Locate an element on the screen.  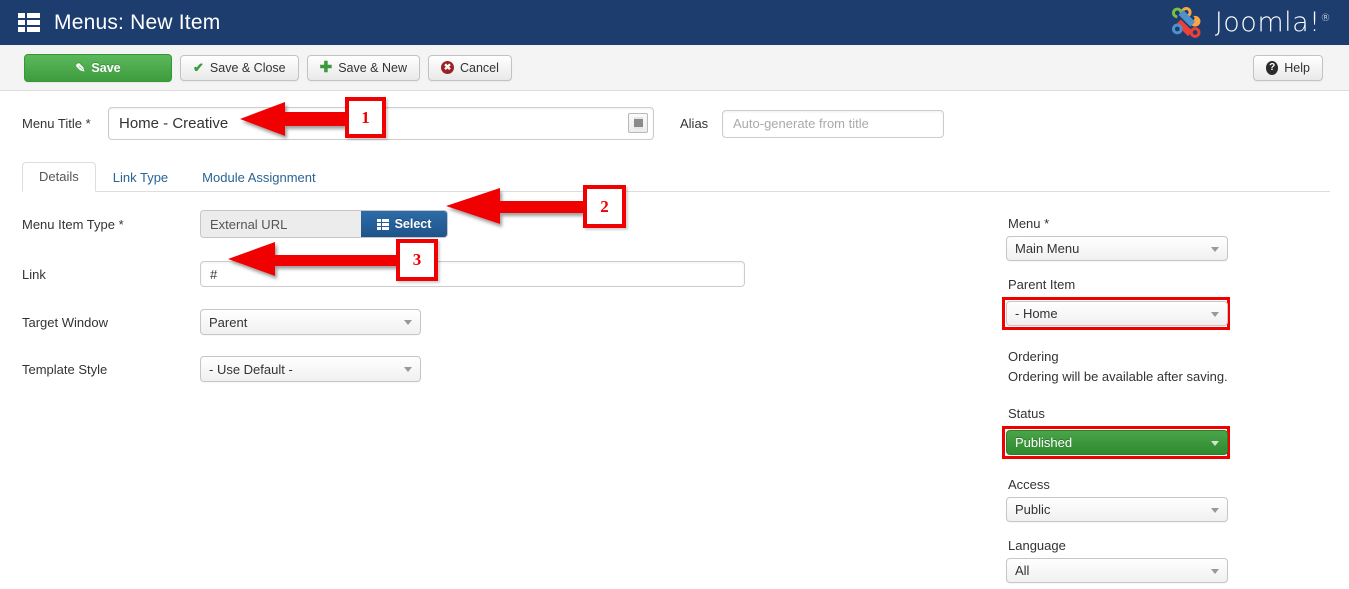
menu-select: Main Menu is located at coordinates (1117, 248).